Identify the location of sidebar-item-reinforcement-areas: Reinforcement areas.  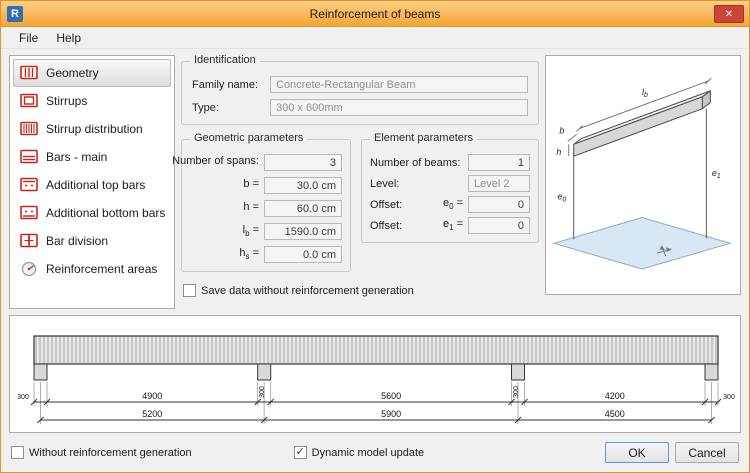
(92, 269).